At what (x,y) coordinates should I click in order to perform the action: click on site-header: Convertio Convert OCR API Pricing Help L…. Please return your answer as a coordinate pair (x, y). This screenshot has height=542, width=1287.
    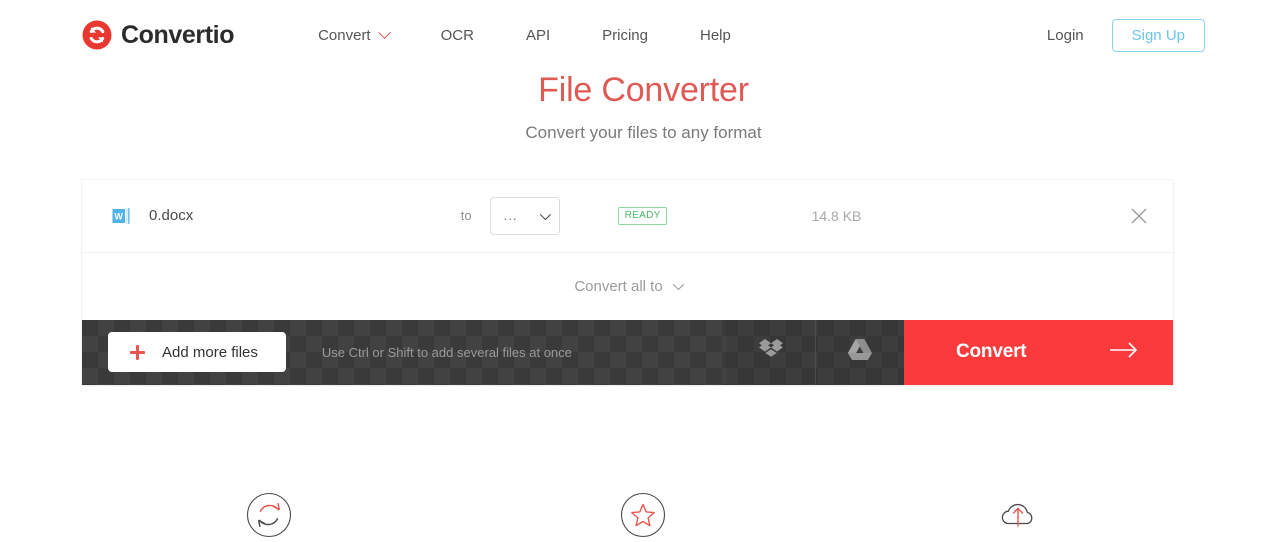
    Looking at the image, I should click on (643, 35).